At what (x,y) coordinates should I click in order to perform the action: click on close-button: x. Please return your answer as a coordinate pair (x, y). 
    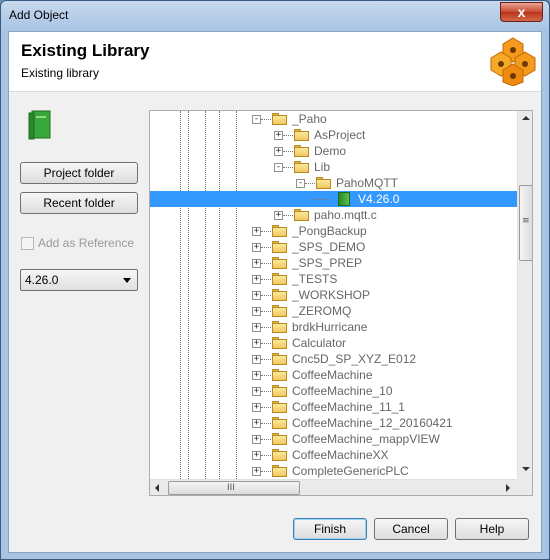
    Looking at the image, I should click on (521, 12).